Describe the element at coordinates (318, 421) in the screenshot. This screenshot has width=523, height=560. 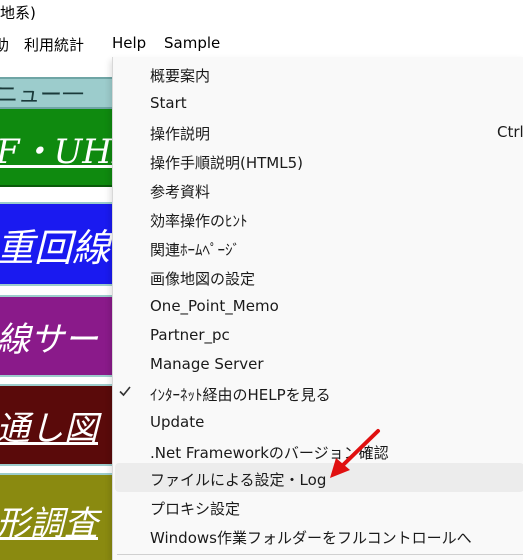
I see `menu-item-update: Update` at that location.